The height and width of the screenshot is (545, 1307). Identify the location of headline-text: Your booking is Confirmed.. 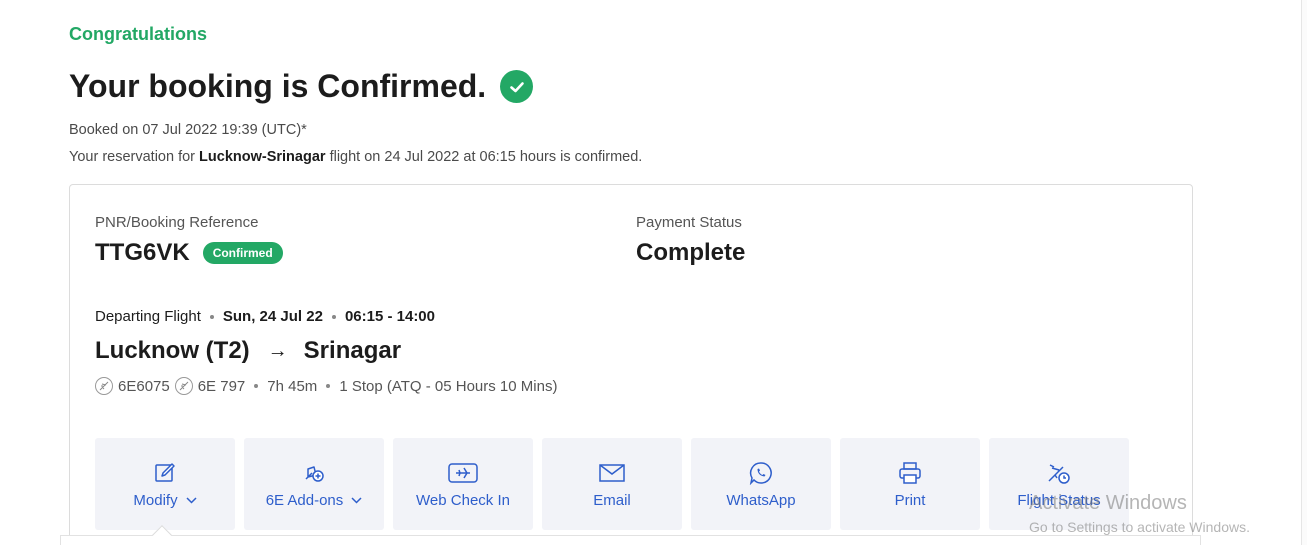
(278, 86).